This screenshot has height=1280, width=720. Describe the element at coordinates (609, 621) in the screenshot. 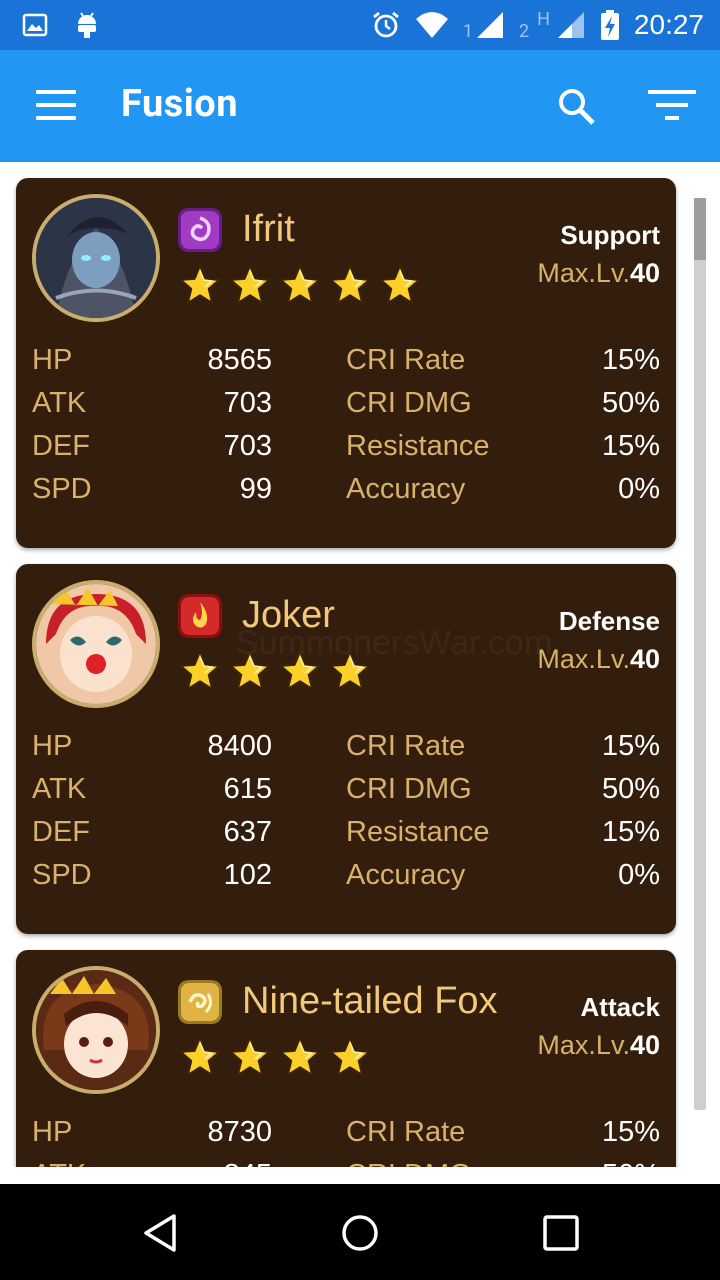

I see `monster-role: Defense` at that location.